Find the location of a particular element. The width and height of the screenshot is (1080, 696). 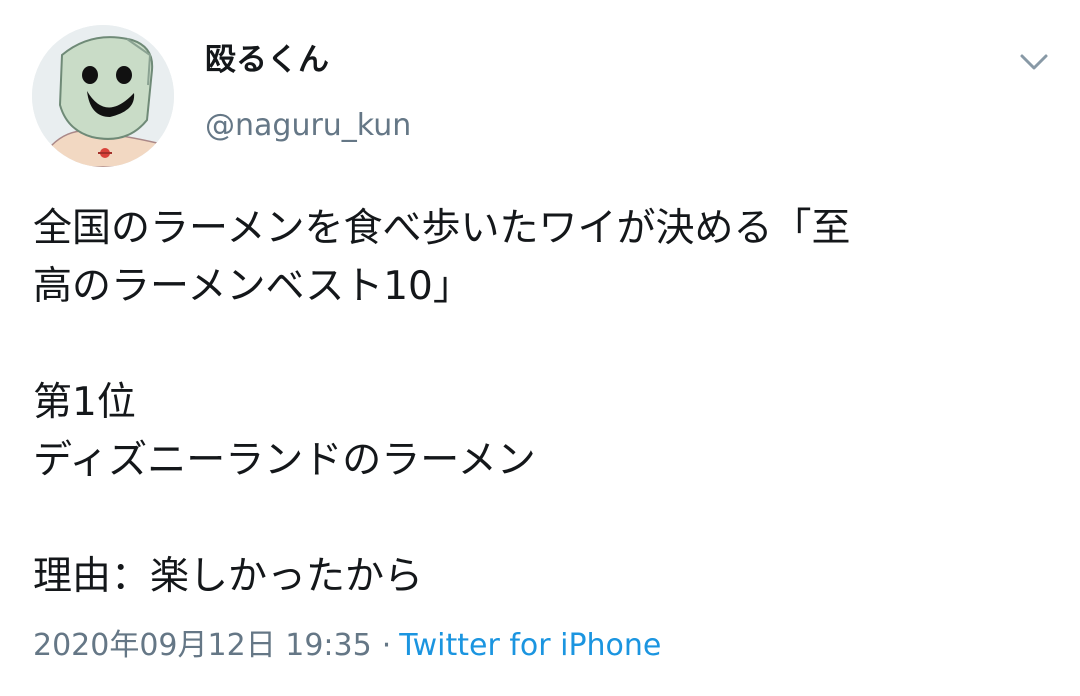

user-handle: @naguru_kun is located at coordinates (308, 126).